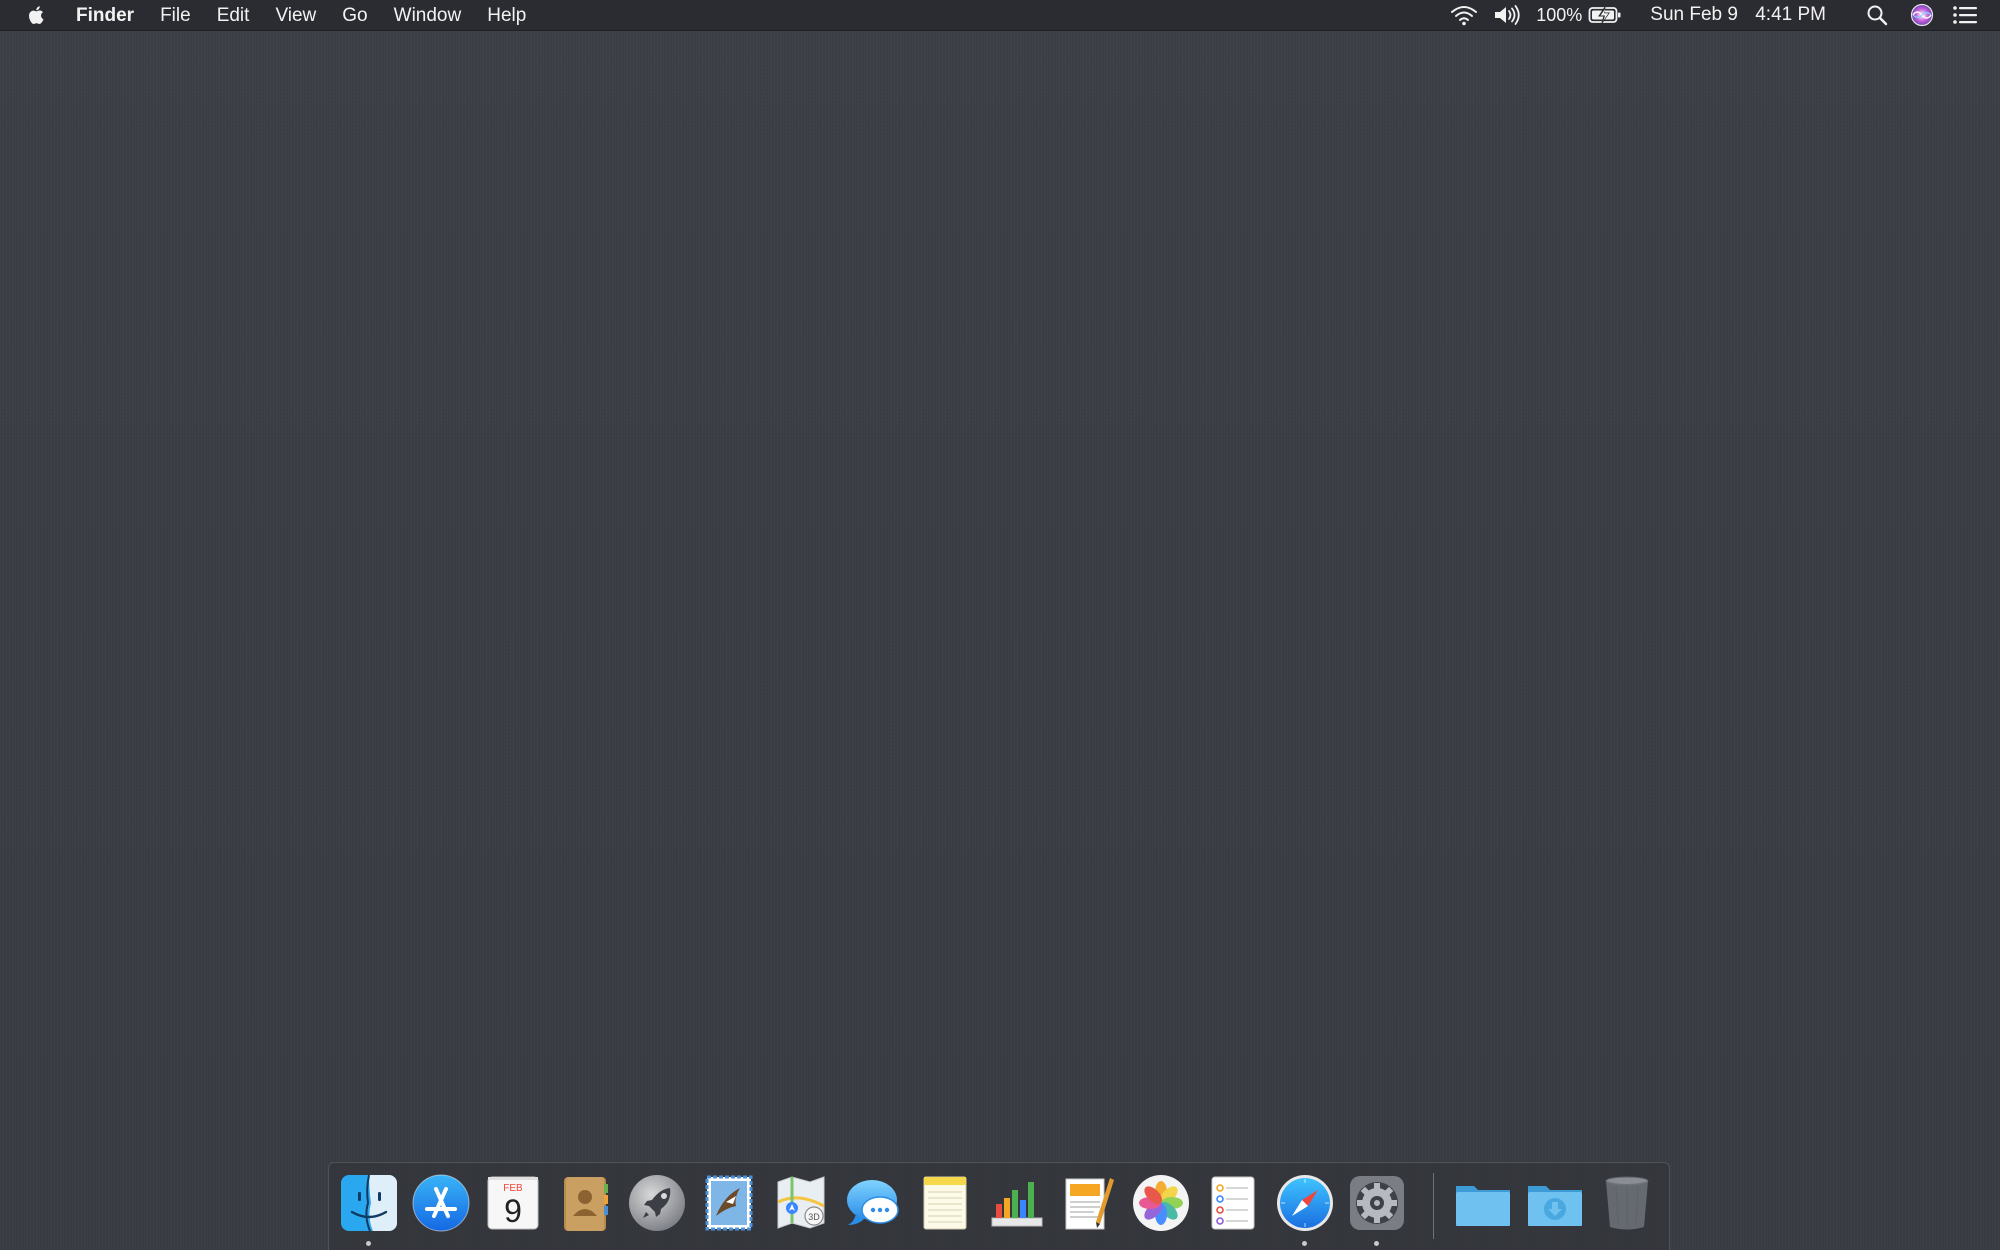 The height and width of the screenshot is (1250, 2000). What do you see at coordinates (506, 15) in the screenshot?
I see `menu-help: Help` at bounding box center [506, 15].